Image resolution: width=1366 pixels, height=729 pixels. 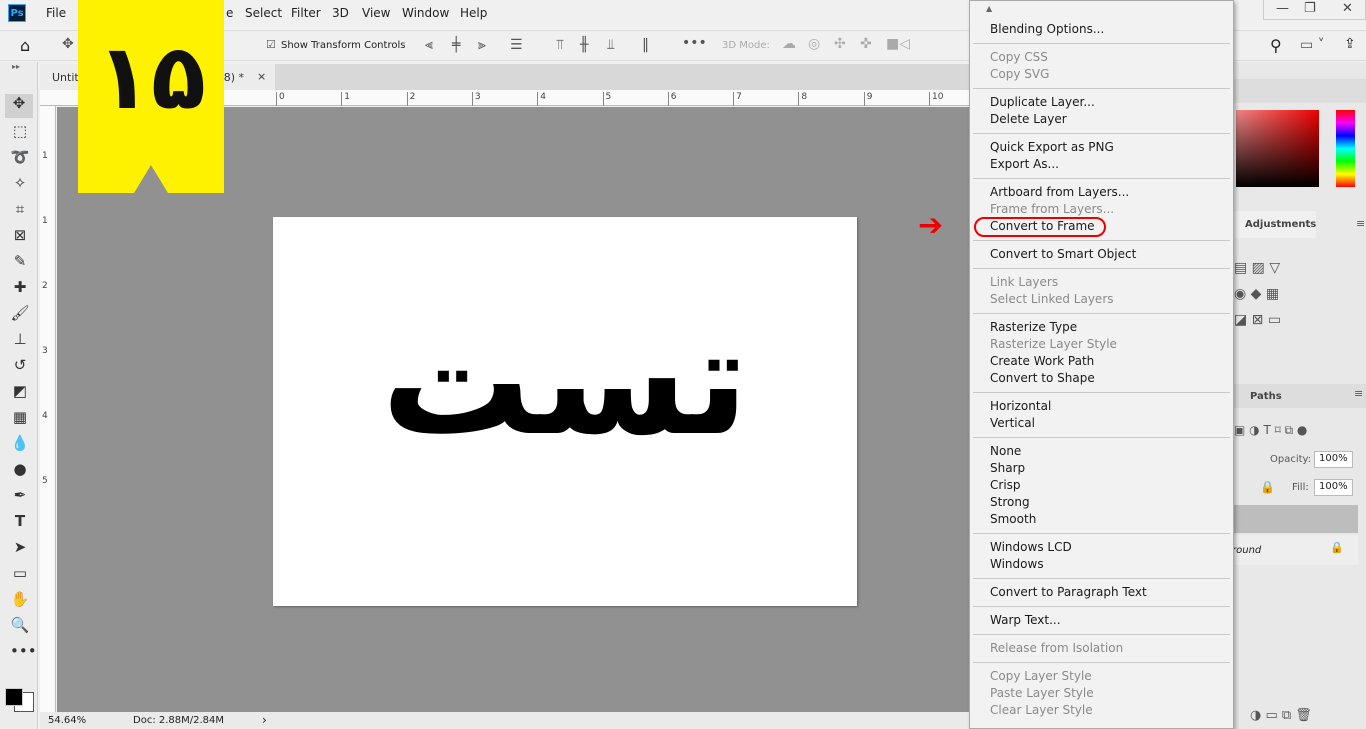 What do you see at coordinates (1333, 487) in the screenshot?
I see `fill-field: 100%` at bounding box center [1333, 487].